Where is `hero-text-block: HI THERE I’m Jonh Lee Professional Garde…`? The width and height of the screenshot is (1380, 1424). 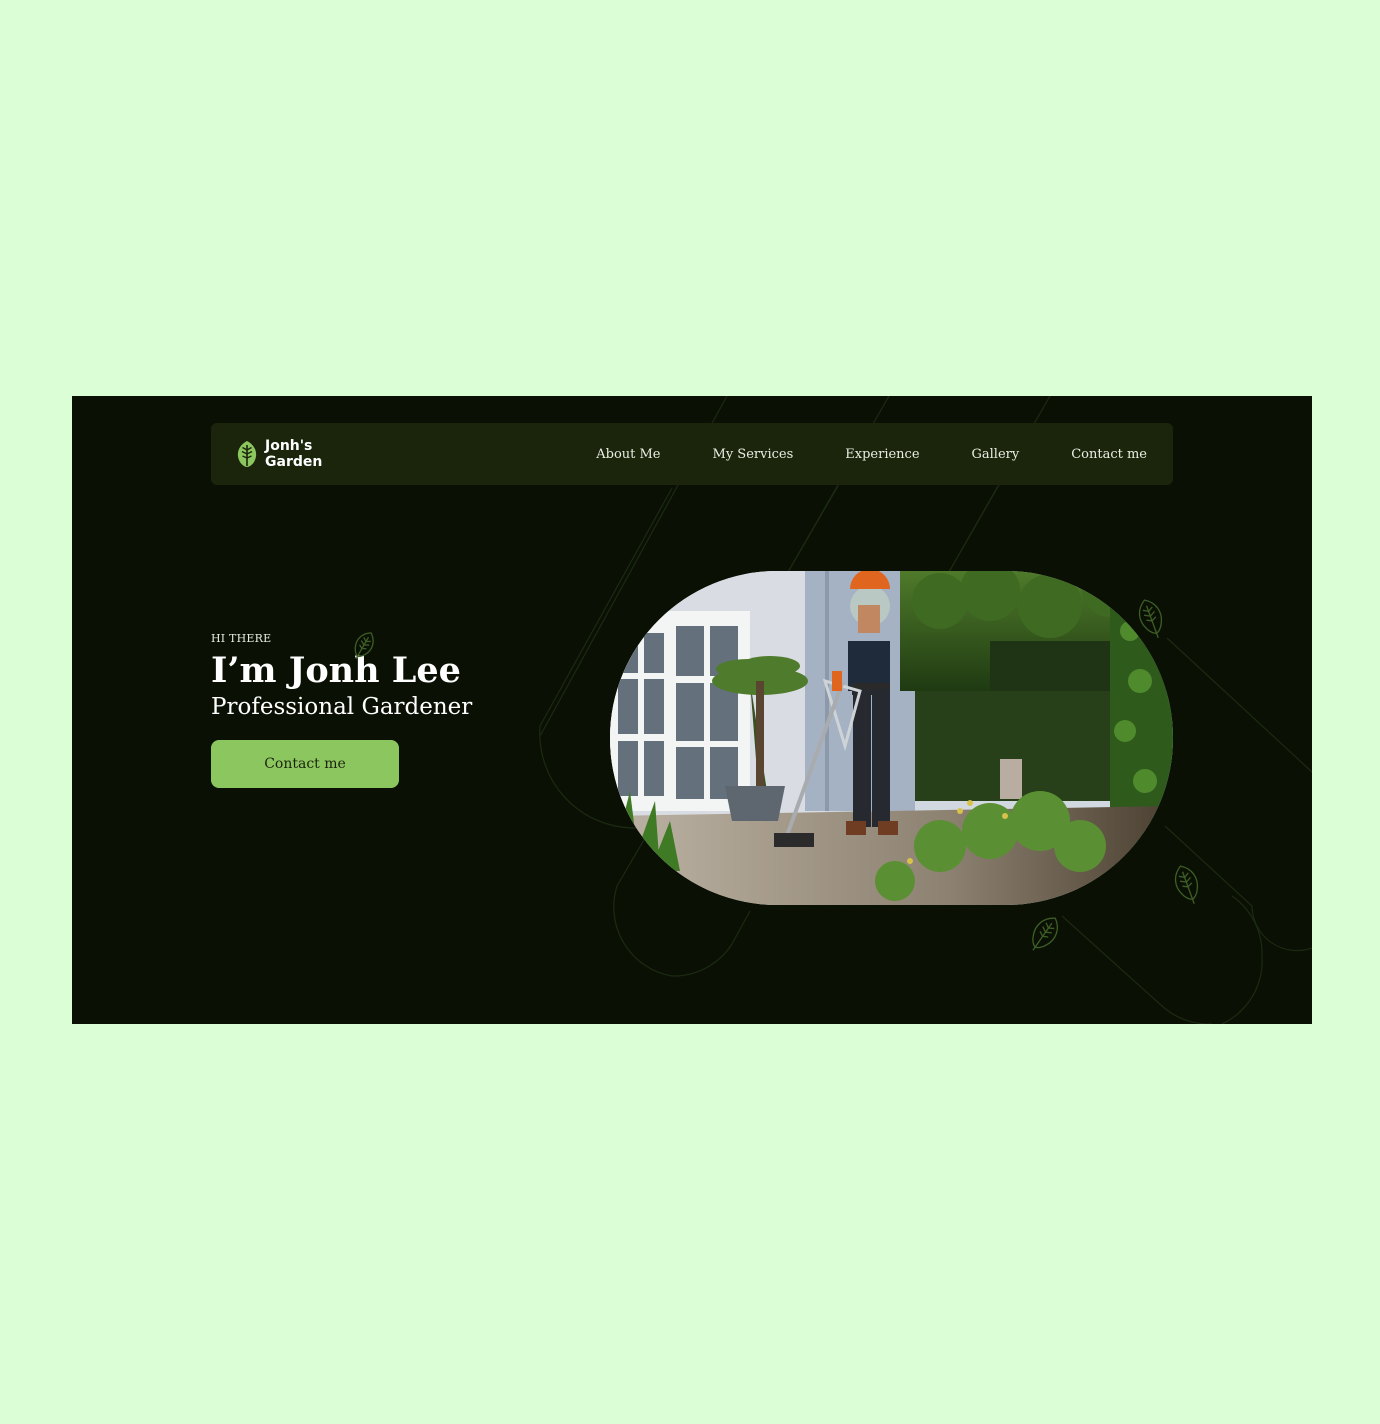 hero-text-block: HI THERE I’m Jonh Lee Professional Garde… is located at coordinates (341, 676).